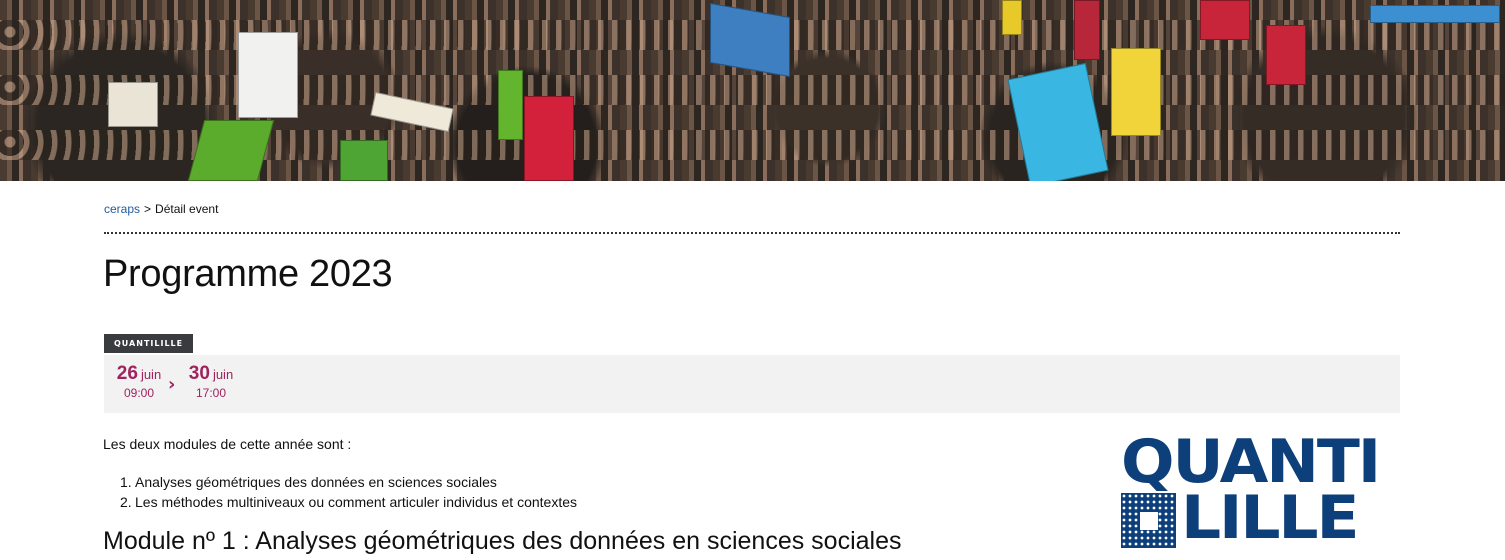 The width and height of the screenshot is (1505, 560). I want to click on end-month: juin, so click(223, 374).